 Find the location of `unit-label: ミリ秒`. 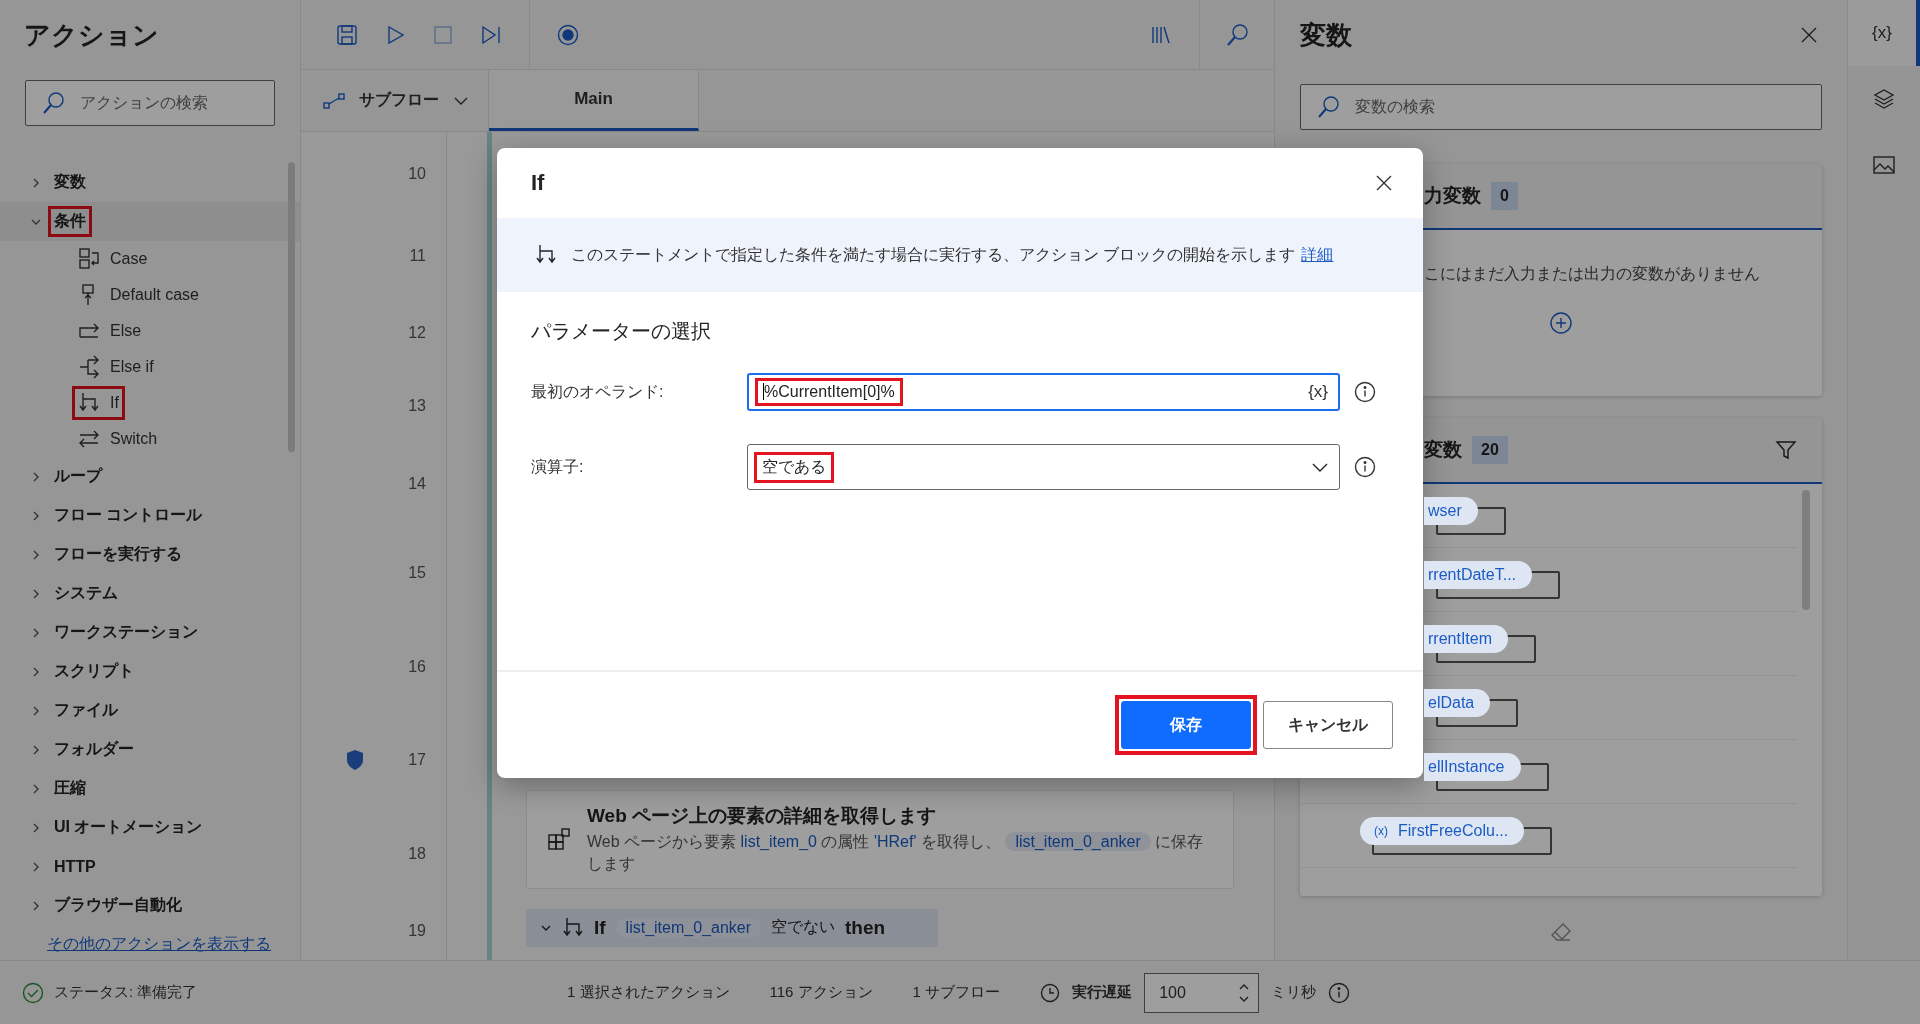

unit-label: ミリ秒 is located at coordinates (1294, 992).